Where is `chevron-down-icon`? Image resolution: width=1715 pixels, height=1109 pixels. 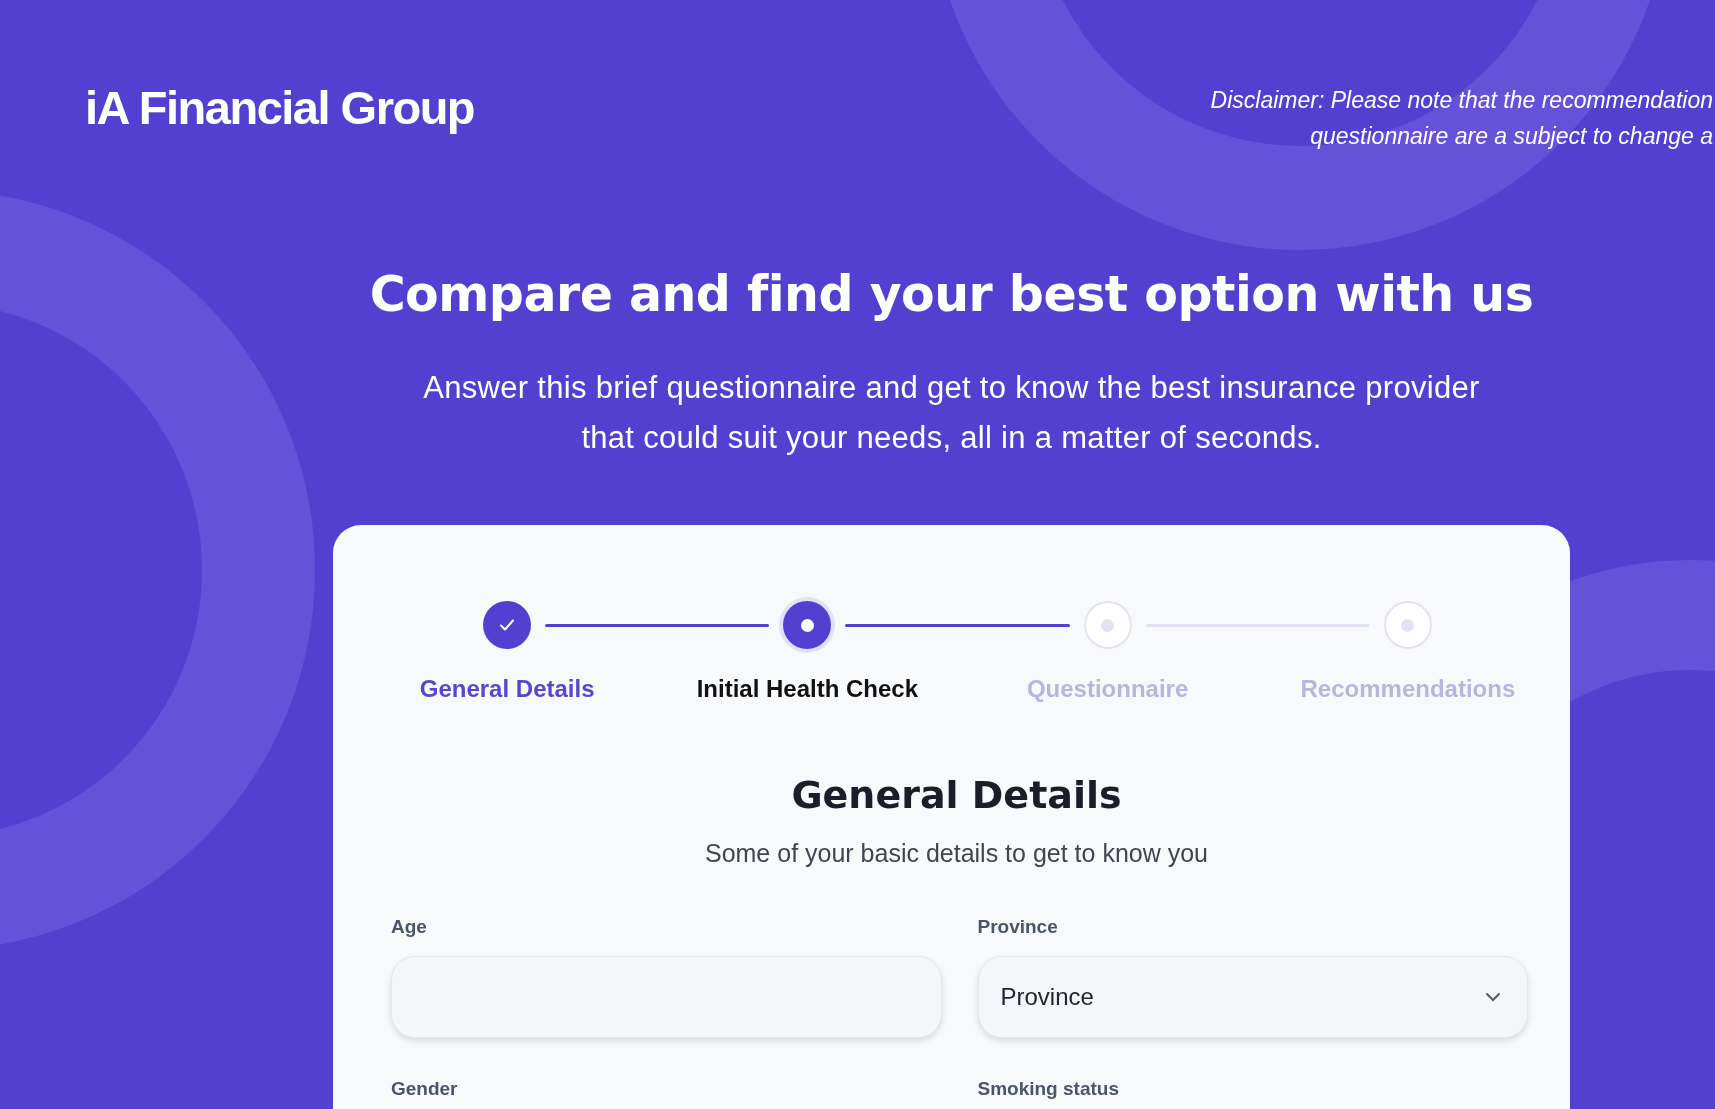 chevron-down-icon is located at coordinates (1493, 997).